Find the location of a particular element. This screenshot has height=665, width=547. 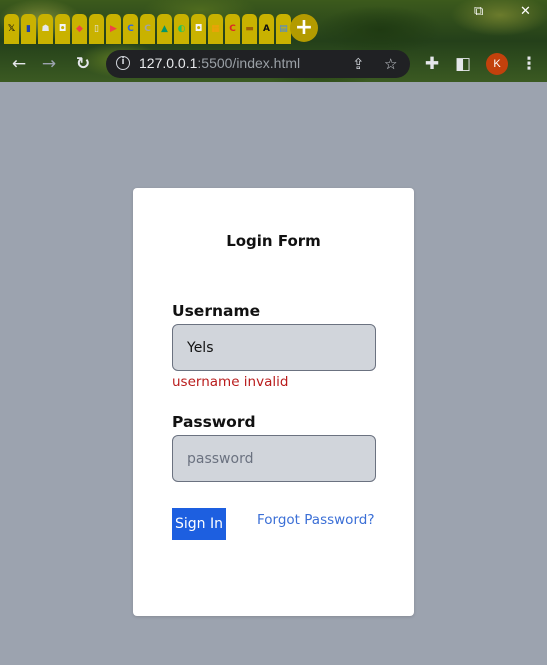

form-title: Login Form is located at coordinates (273, 241).